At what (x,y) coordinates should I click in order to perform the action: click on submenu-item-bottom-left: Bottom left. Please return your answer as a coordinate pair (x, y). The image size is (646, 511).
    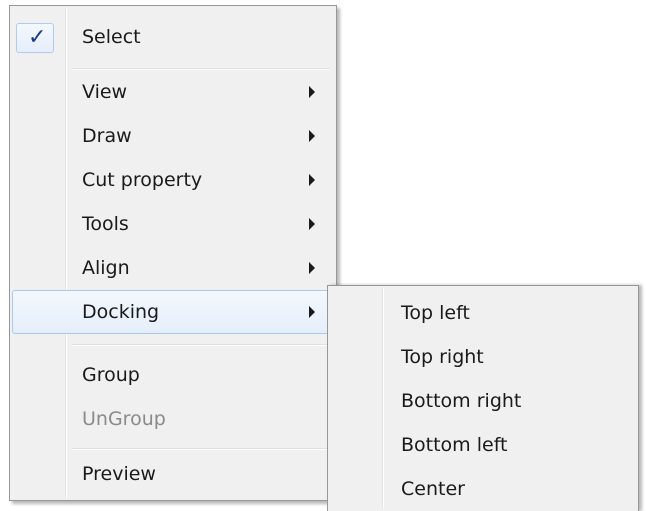
    Looking at the image, I should click on (483, 445).